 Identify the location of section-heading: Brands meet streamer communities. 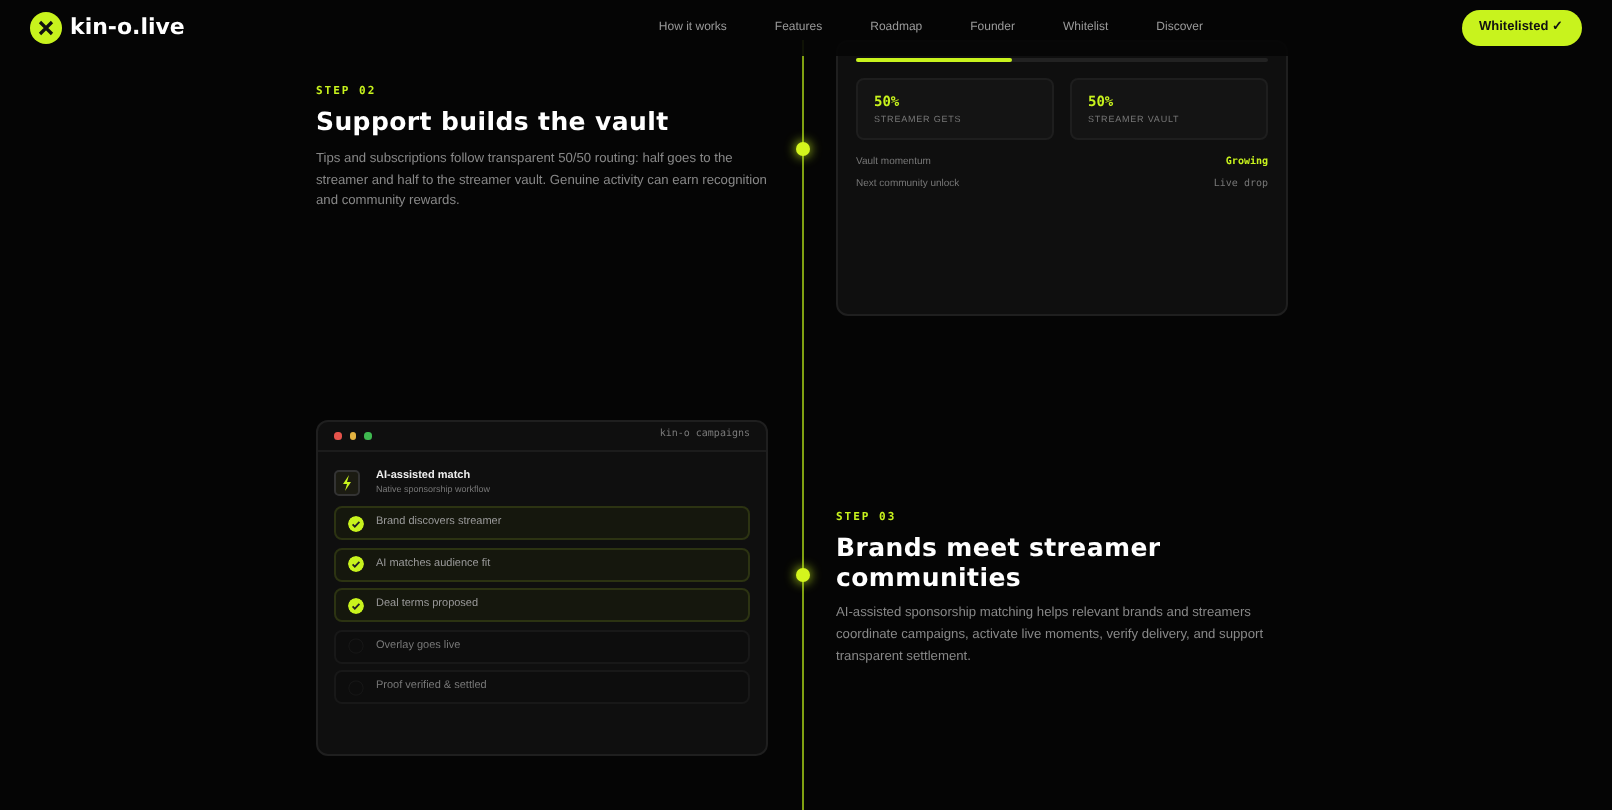
(999, 563).